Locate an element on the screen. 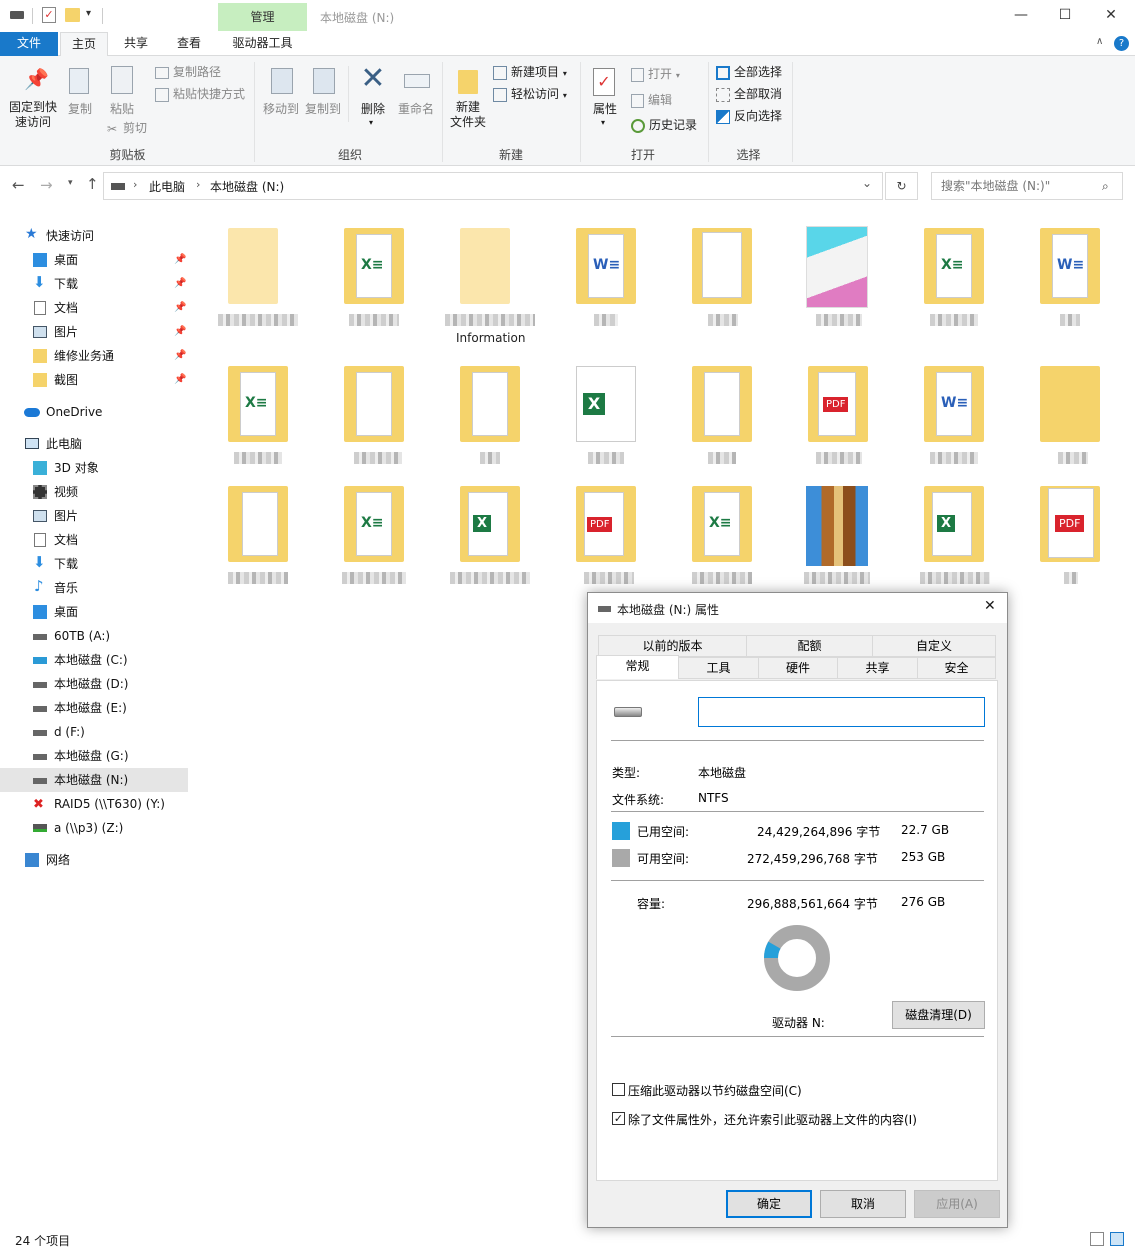  properties-dropdown-icon: ▾ is located at coordinates (603, 122).